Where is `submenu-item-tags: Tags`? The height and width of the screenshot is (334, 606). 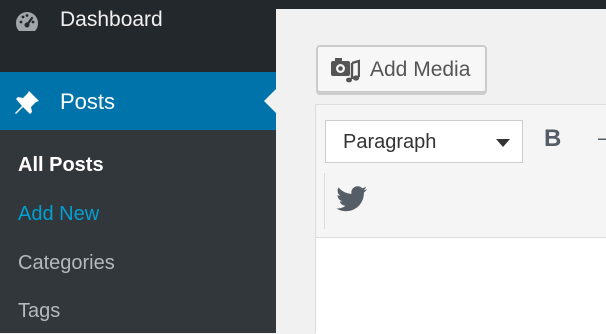 submenu-item-tags: Tags is located at coordinates (39, 311).